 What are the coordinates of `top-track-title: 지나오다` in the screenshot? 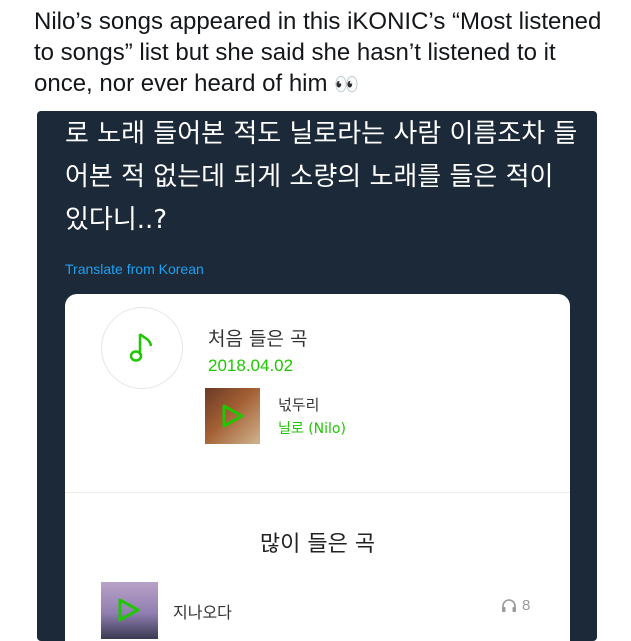 It's located at (202, 611).